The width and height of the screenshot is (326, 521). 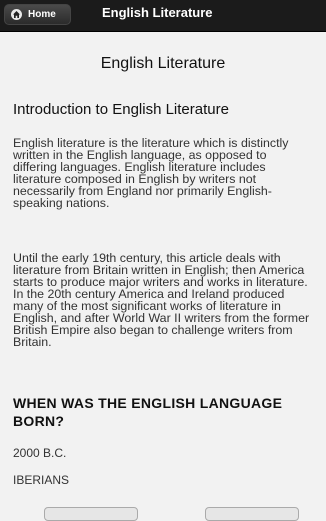 What do you see at coordinates (121, 109) in the screenshot?
I see `section-heading: Introduction to English Literature` at bounding box center [121, 109].